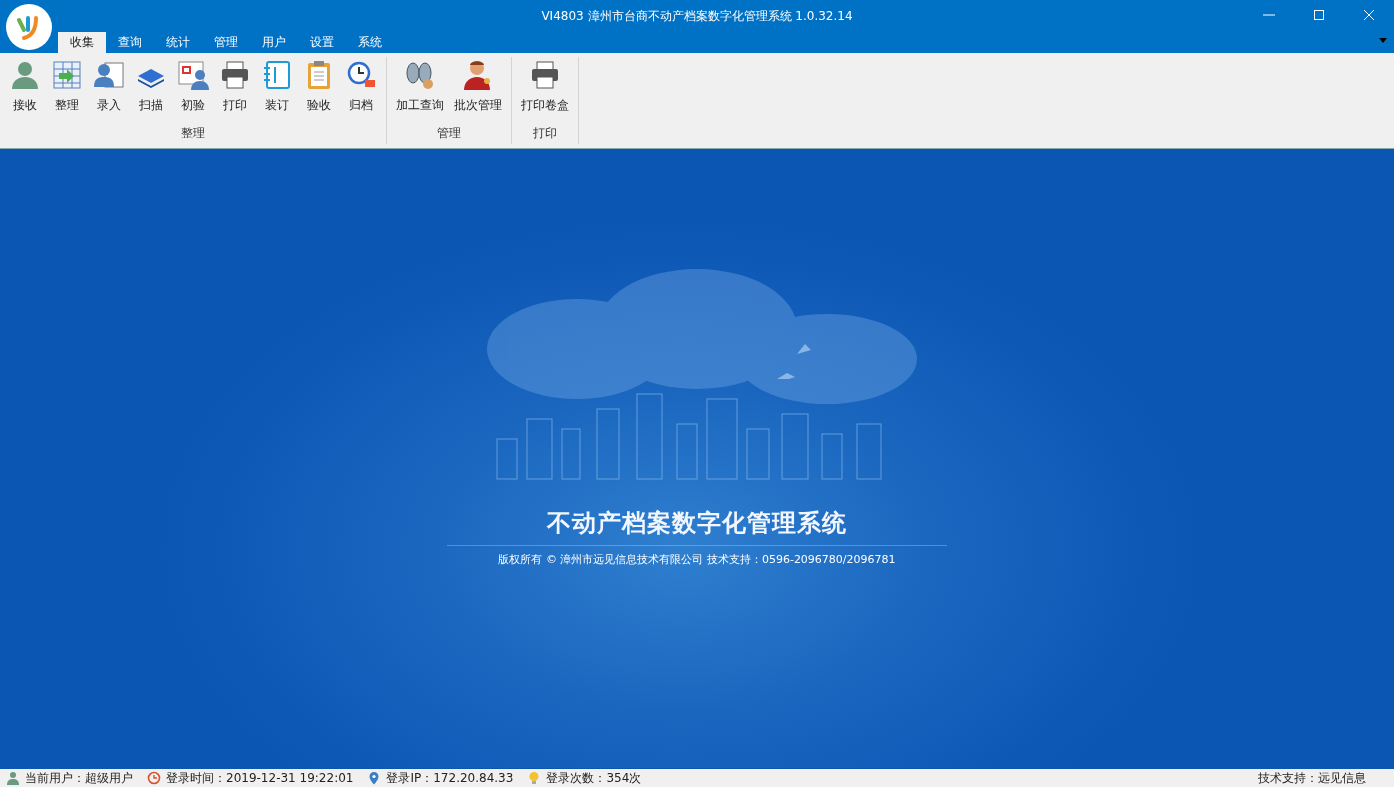 The image size is (1394, 787). Describe the element at coordinates (1312, 778) in the screenshot. I see `status-text: 技术支持：远见信息` at that location.